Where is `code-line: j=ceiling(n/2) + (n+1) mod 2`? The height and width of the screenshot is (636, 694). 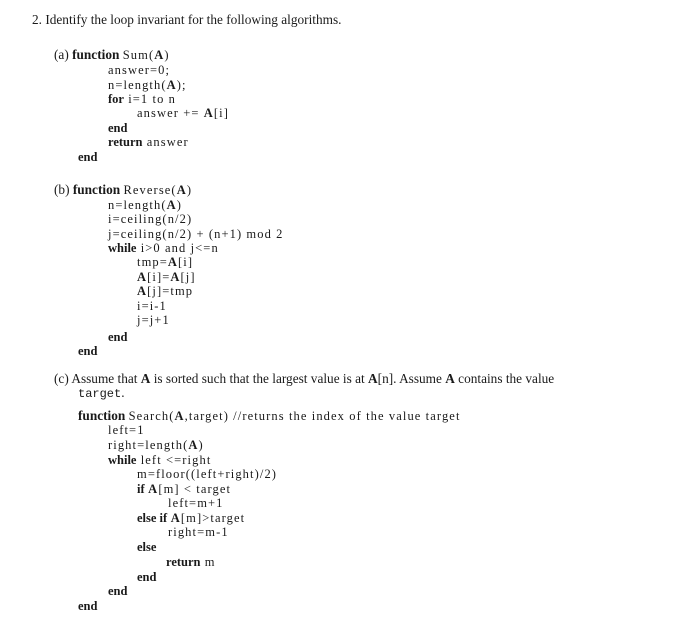
code-line: j=ceiling(n/2) + (n+1) mod 2 is located at coordinates (196, 234).